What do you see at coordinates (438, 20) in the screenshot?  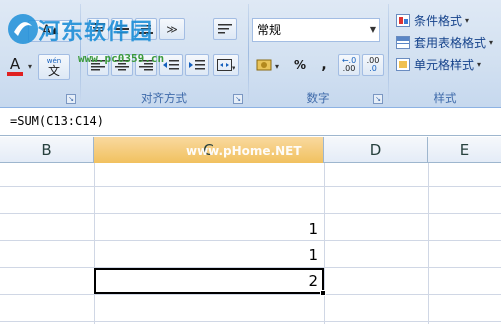 I see `conditional-format-label: 条件格式` at bounding box center [438, 20].